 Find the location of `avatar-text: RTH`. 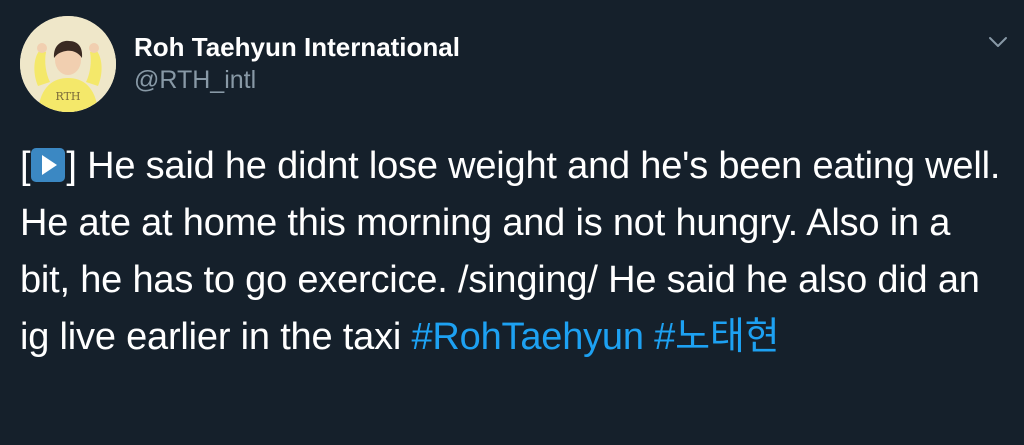

avatar-text: RTH is located at coordinates (67, 96).